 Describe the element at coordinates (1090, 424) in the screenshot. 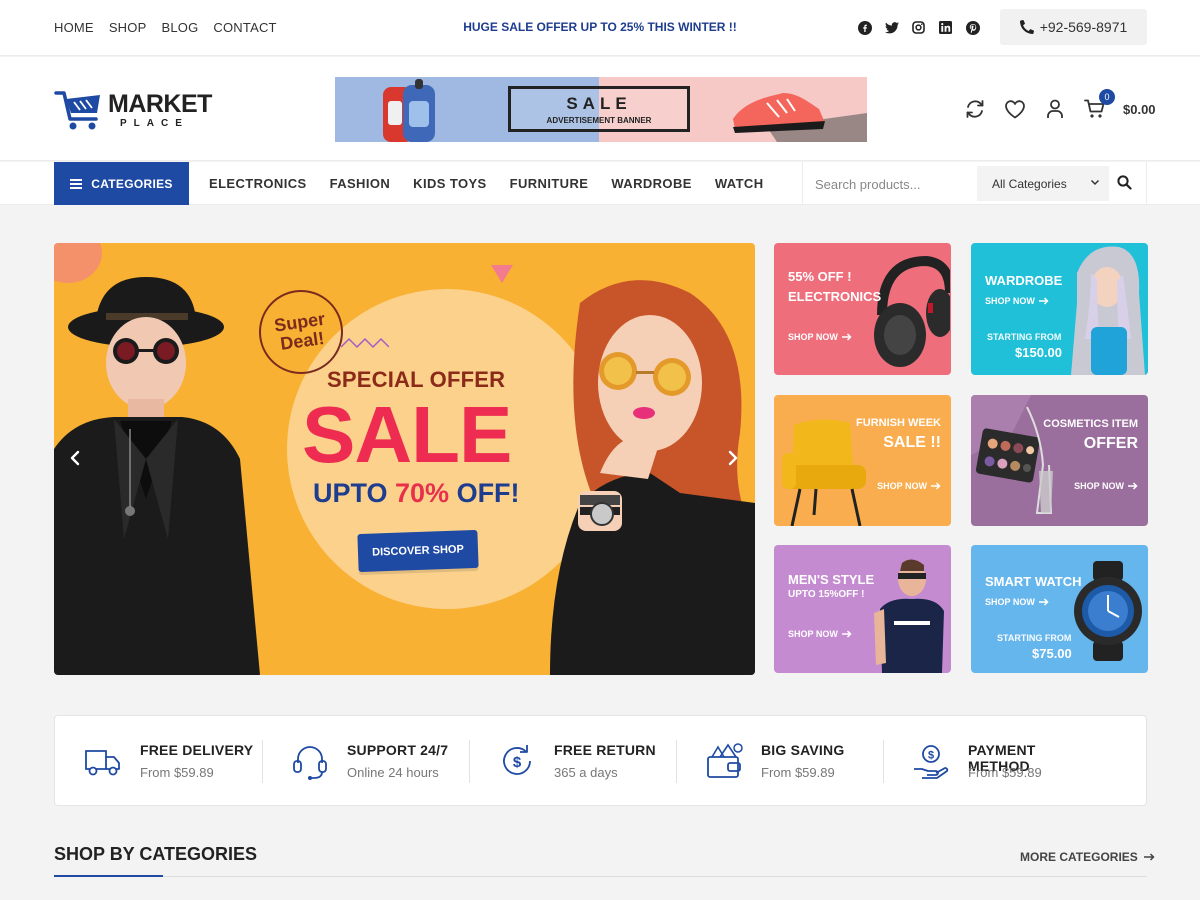

I see `tile-cosmetics-line1: COSMETICS ITEM` at that location.